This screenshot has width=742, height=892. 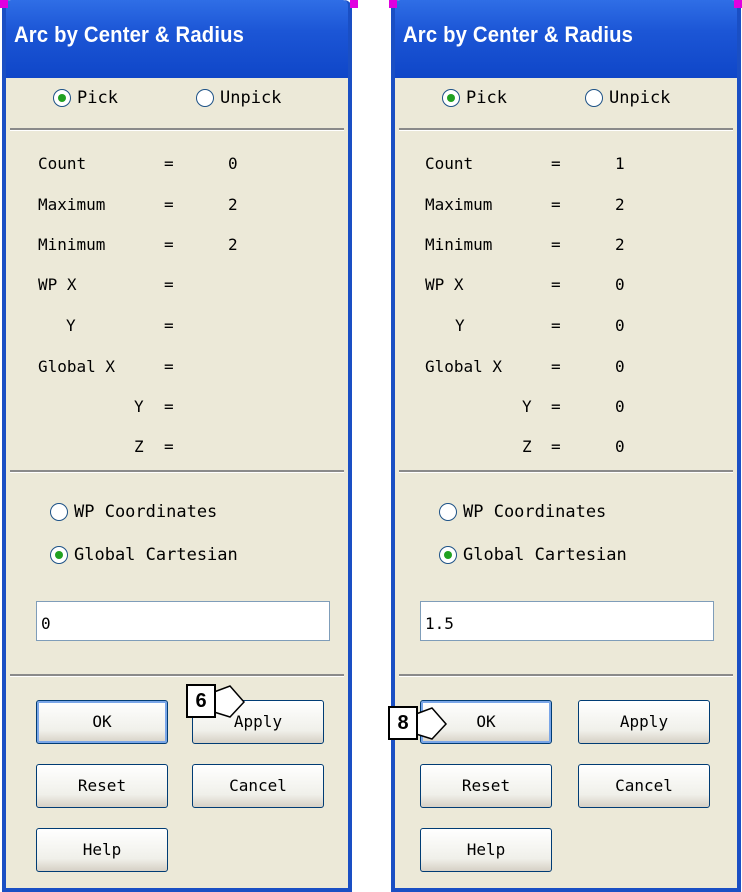 What do you see at coordinates (403, 723) in the screenshot?
I see `step-number: 8` at bounding box center [403, 723].